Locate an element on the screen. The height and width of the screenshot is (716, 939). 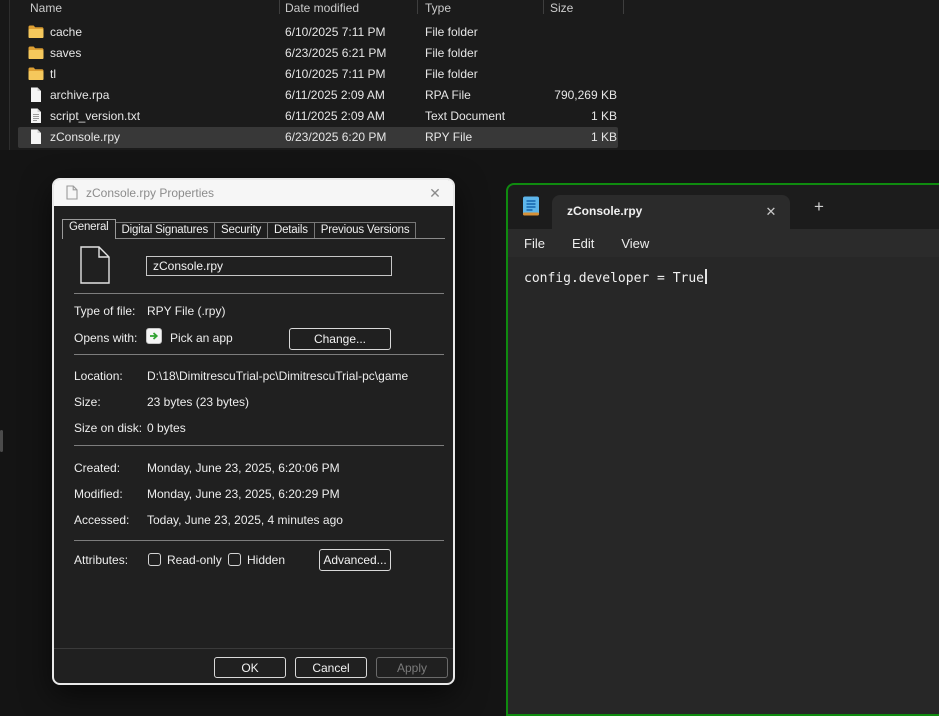
menu-file: File is located at coordinates (534, 243).